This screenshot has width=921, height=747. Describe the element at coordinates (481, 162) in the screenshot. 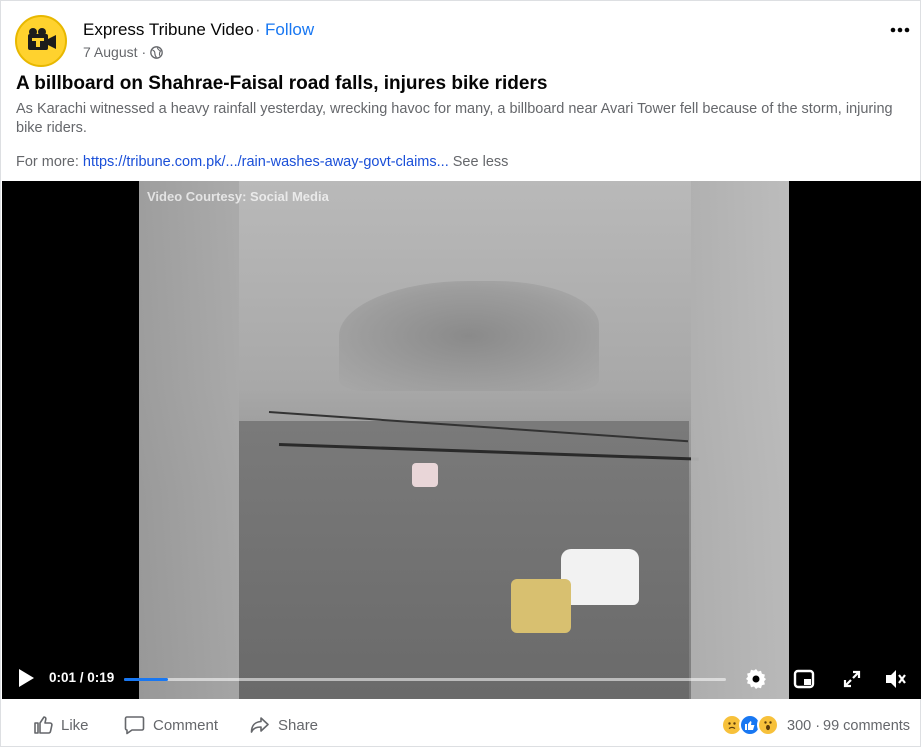

I see `see-less-button: See less` at that location.